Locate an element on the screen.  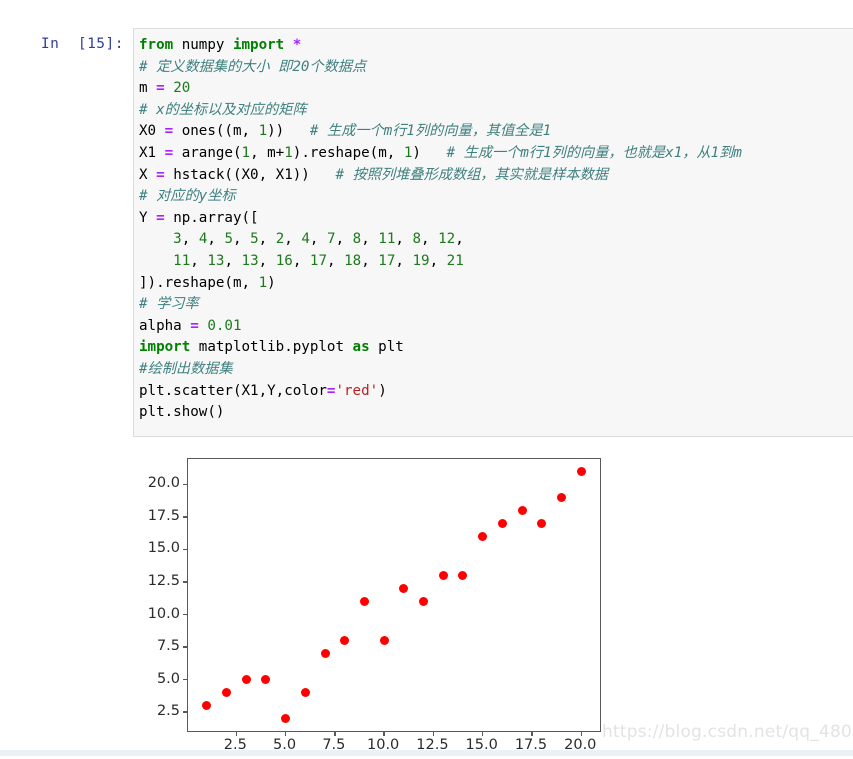
code-token: 17 is located at coordinates (387, 260).